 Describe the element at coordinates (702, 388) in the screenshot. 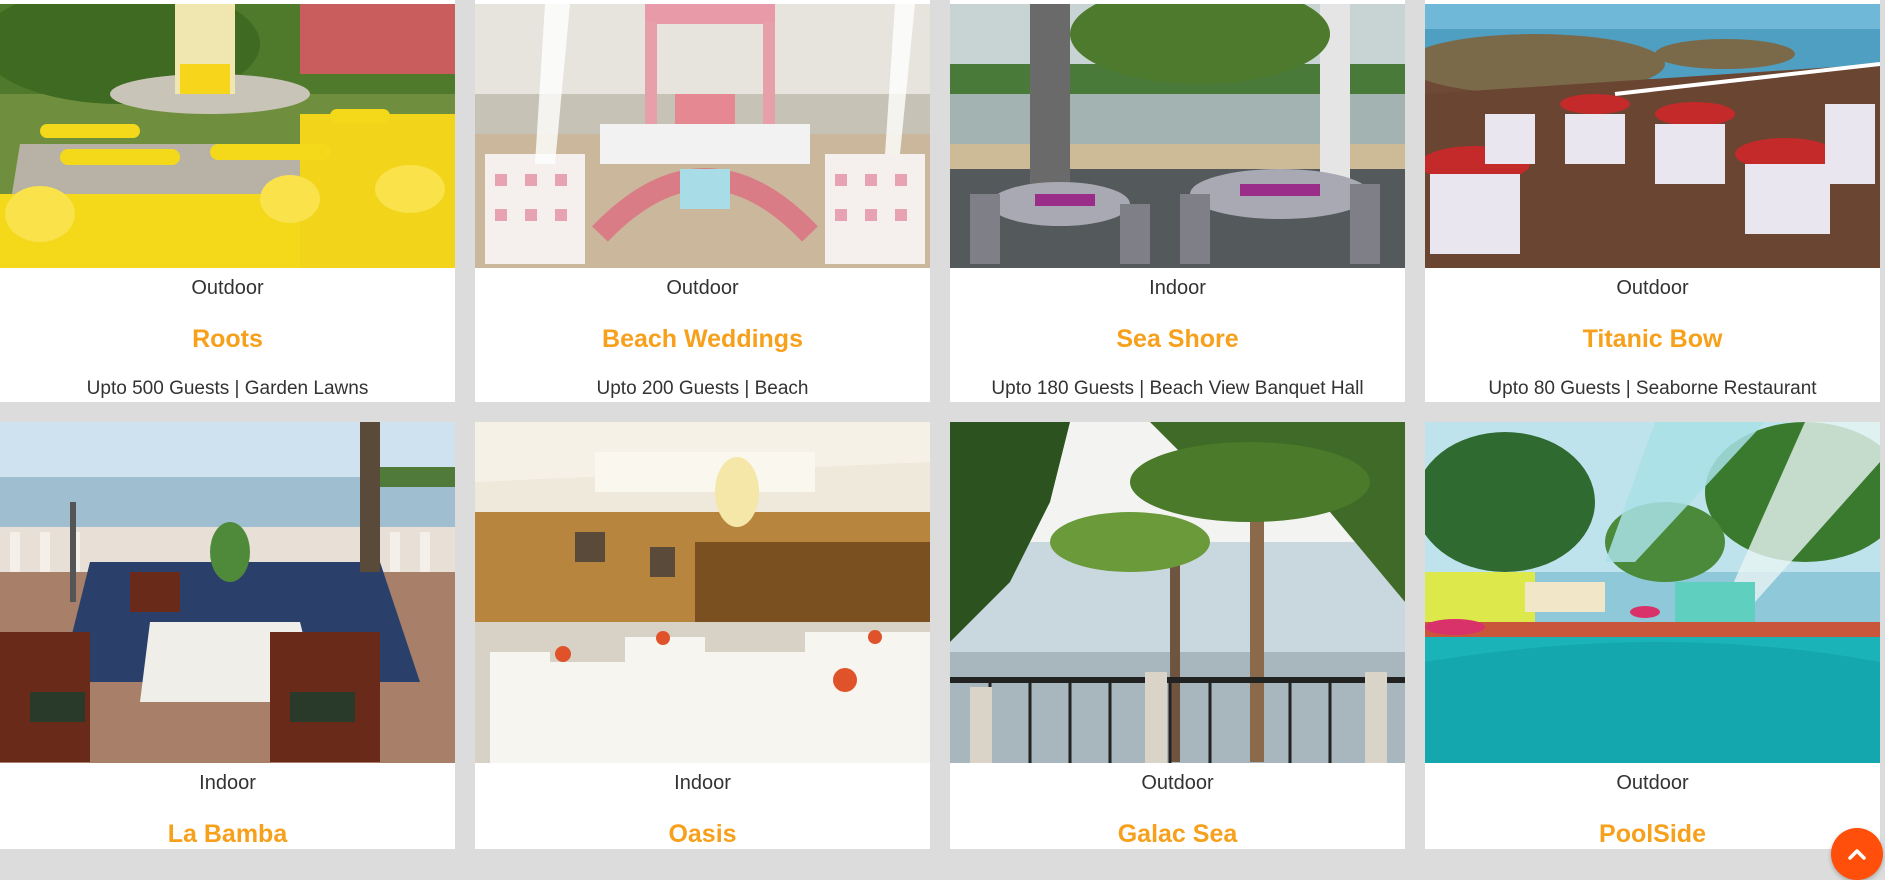

I see `venue-desc: Upto 200 Guests | Beach` at that location.